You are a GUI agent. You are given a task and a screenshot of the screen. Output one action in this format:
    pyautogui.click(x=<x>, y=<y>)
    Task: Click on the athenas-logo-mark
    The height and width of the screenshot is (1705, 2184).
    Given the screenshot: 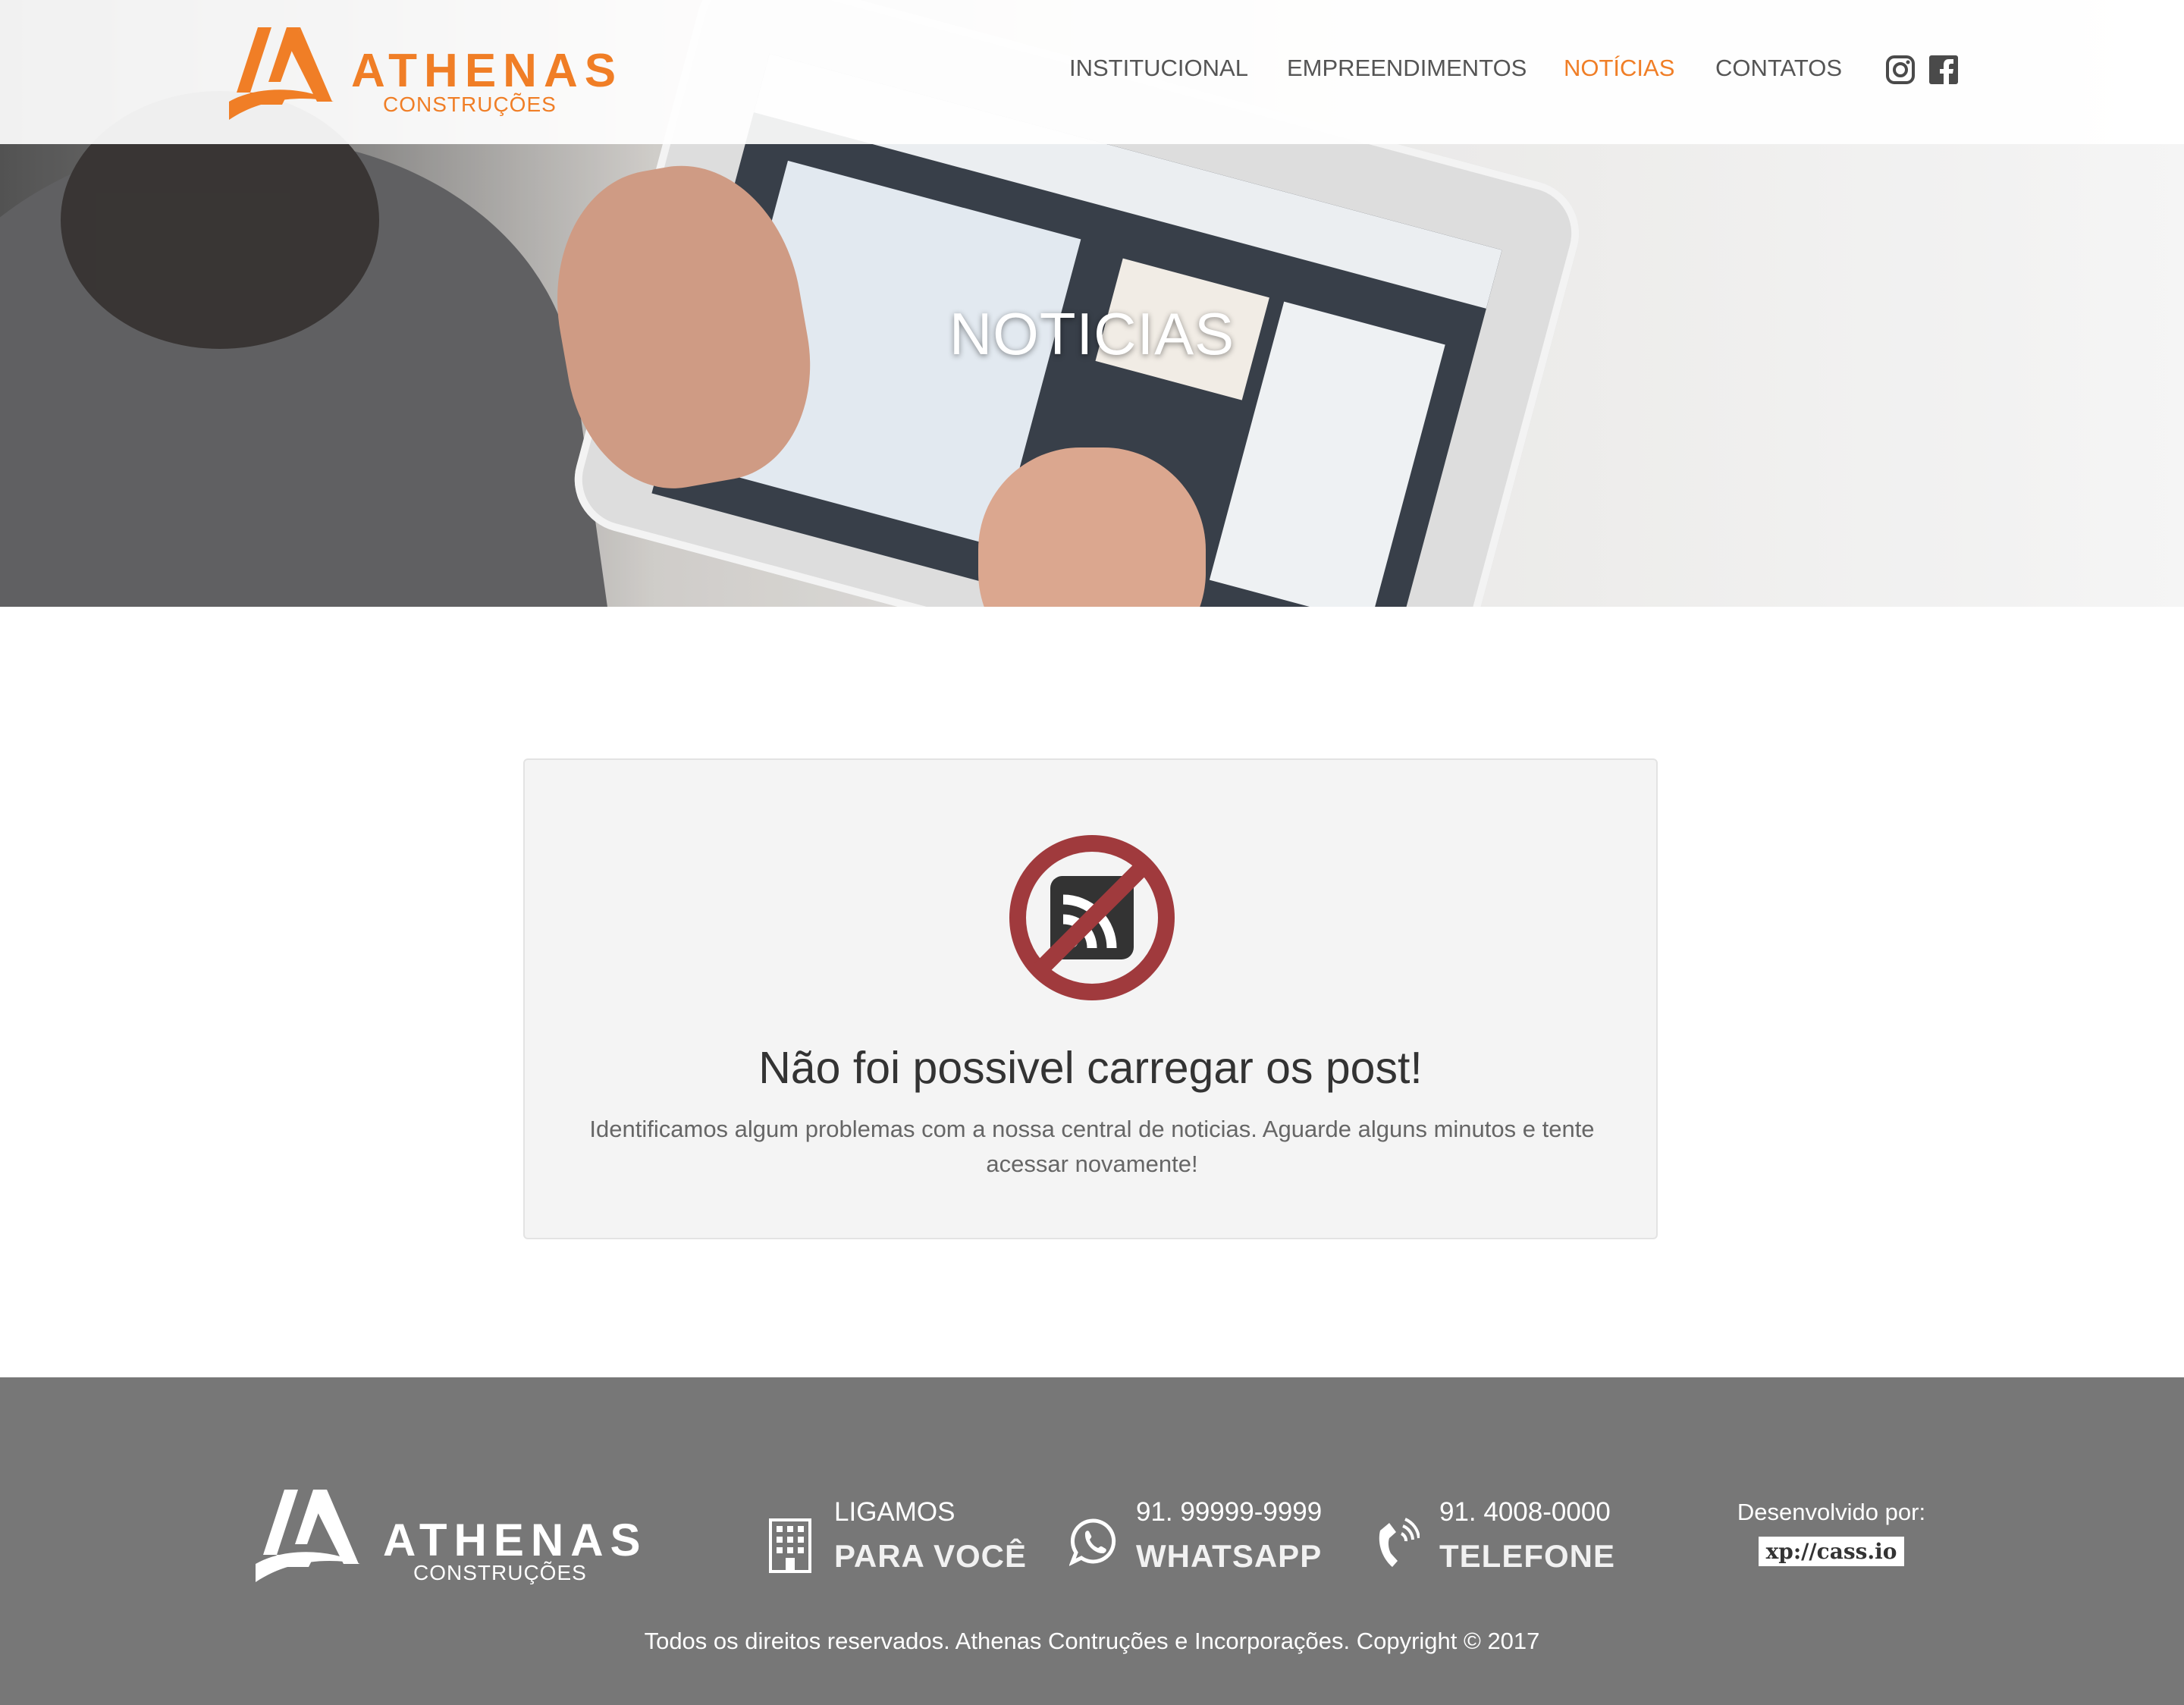 What is the action you would take?
    pyautogui.click(x=281, y=73)
    